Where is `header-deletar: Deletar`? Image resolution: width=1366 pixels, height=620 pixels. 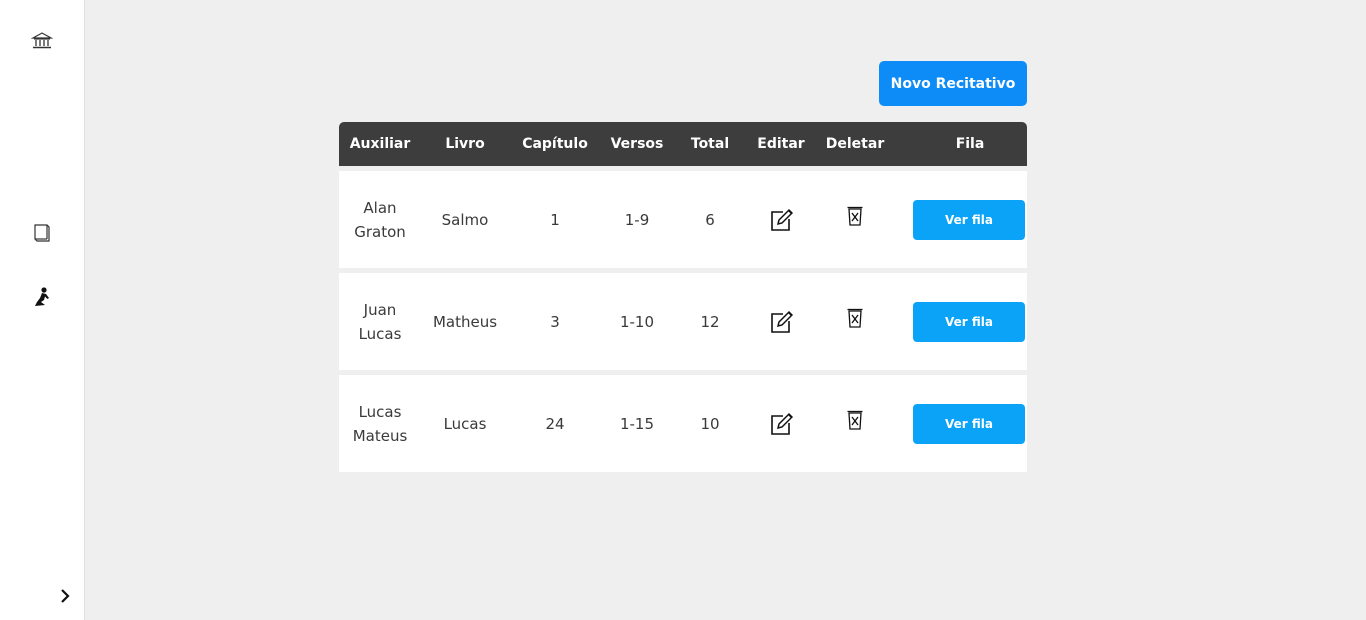 header-deletar: Deletar is located at coordinates (855, 144).